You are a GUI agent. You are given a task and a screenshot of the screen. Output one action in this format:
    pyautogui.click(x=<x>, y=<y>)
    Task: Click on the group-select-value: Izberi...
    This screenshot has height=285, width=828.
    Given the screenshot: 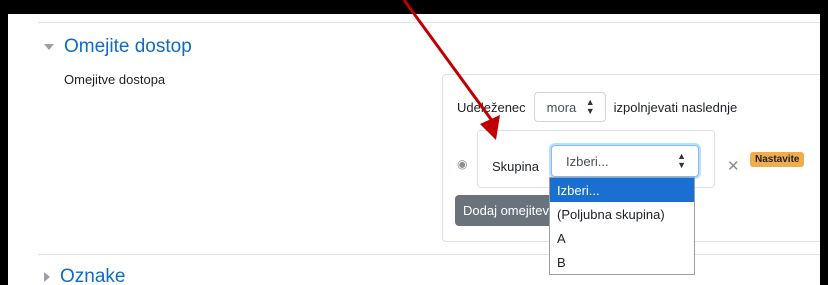 What is the action you would take?
    pyautogui.click(x=587, y=161)
    